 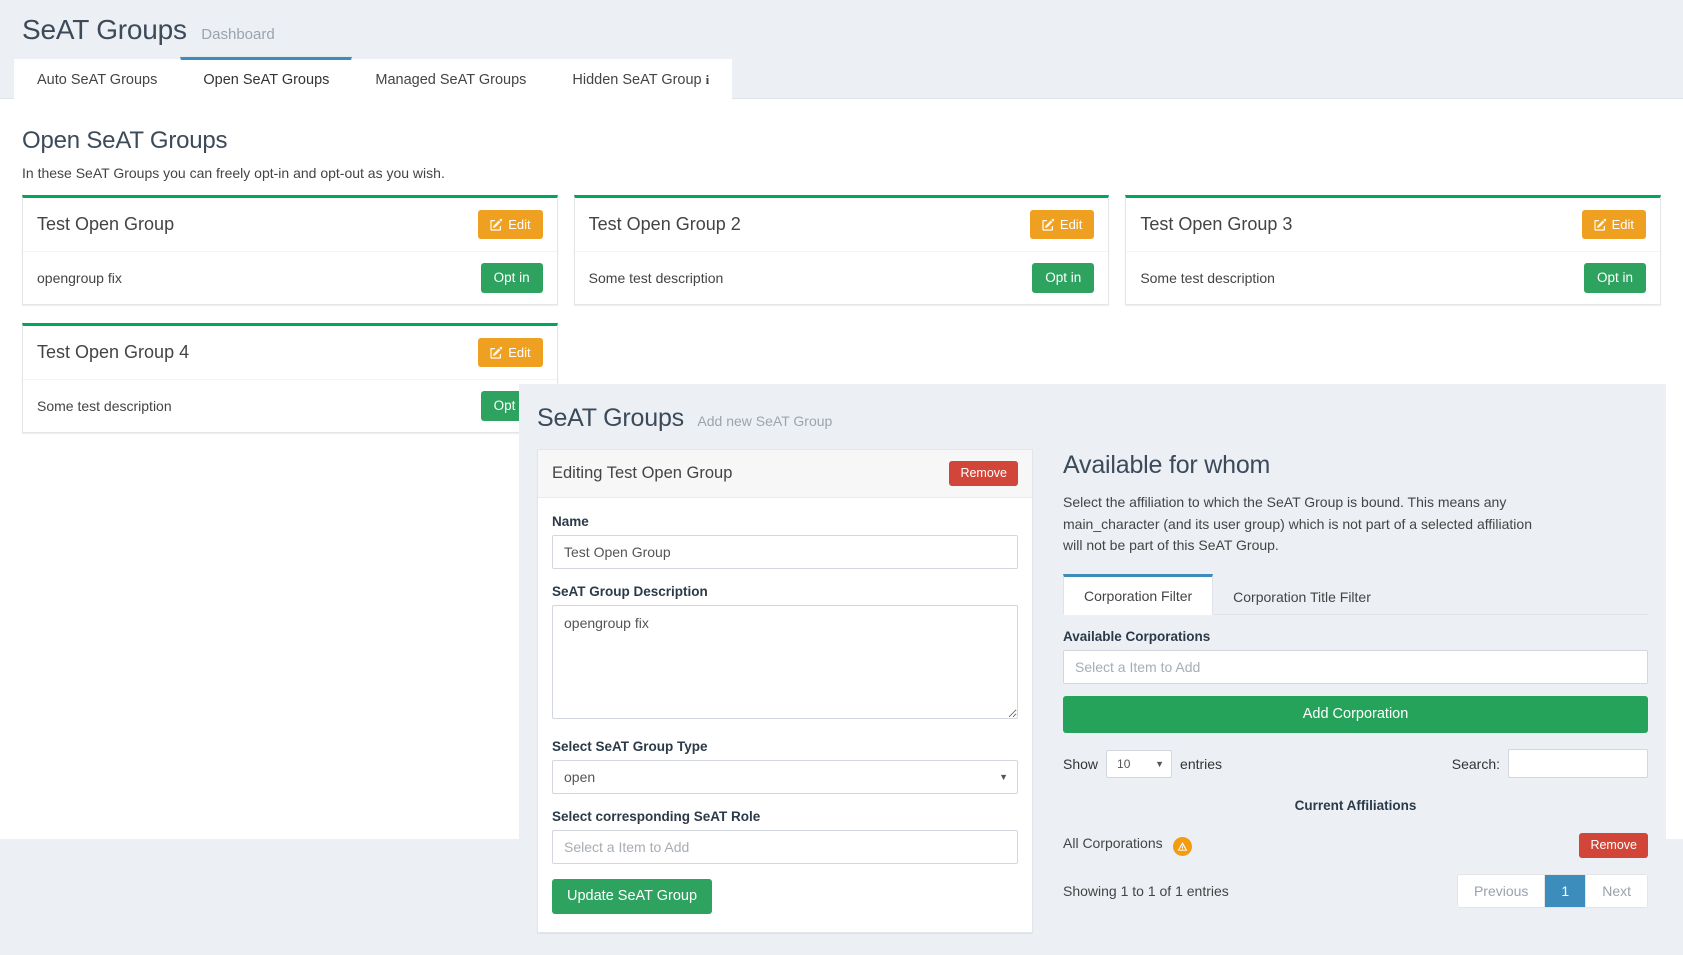 I want to click on inner-tab-label: Corporation Filter, so click(x=1138, y=596).